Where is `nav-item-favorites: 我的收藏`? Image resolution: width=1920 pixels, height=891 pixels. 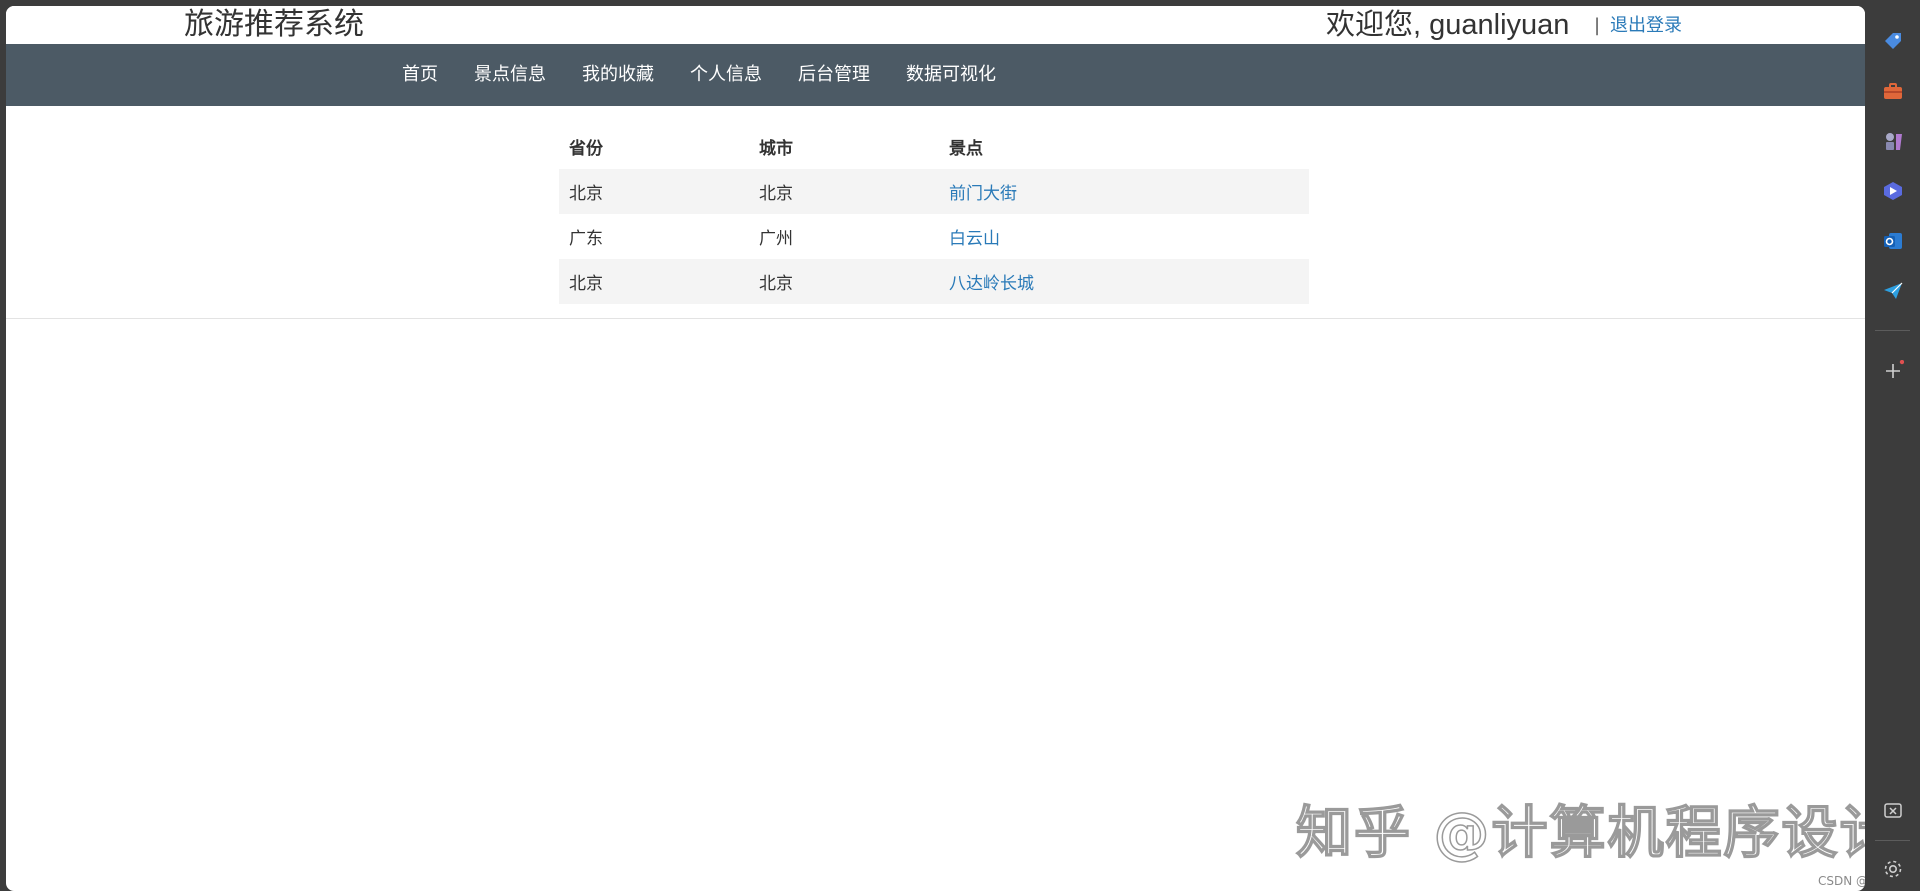 nav-item-favorites: 我的收藏 is located at coordinates (618, 75).